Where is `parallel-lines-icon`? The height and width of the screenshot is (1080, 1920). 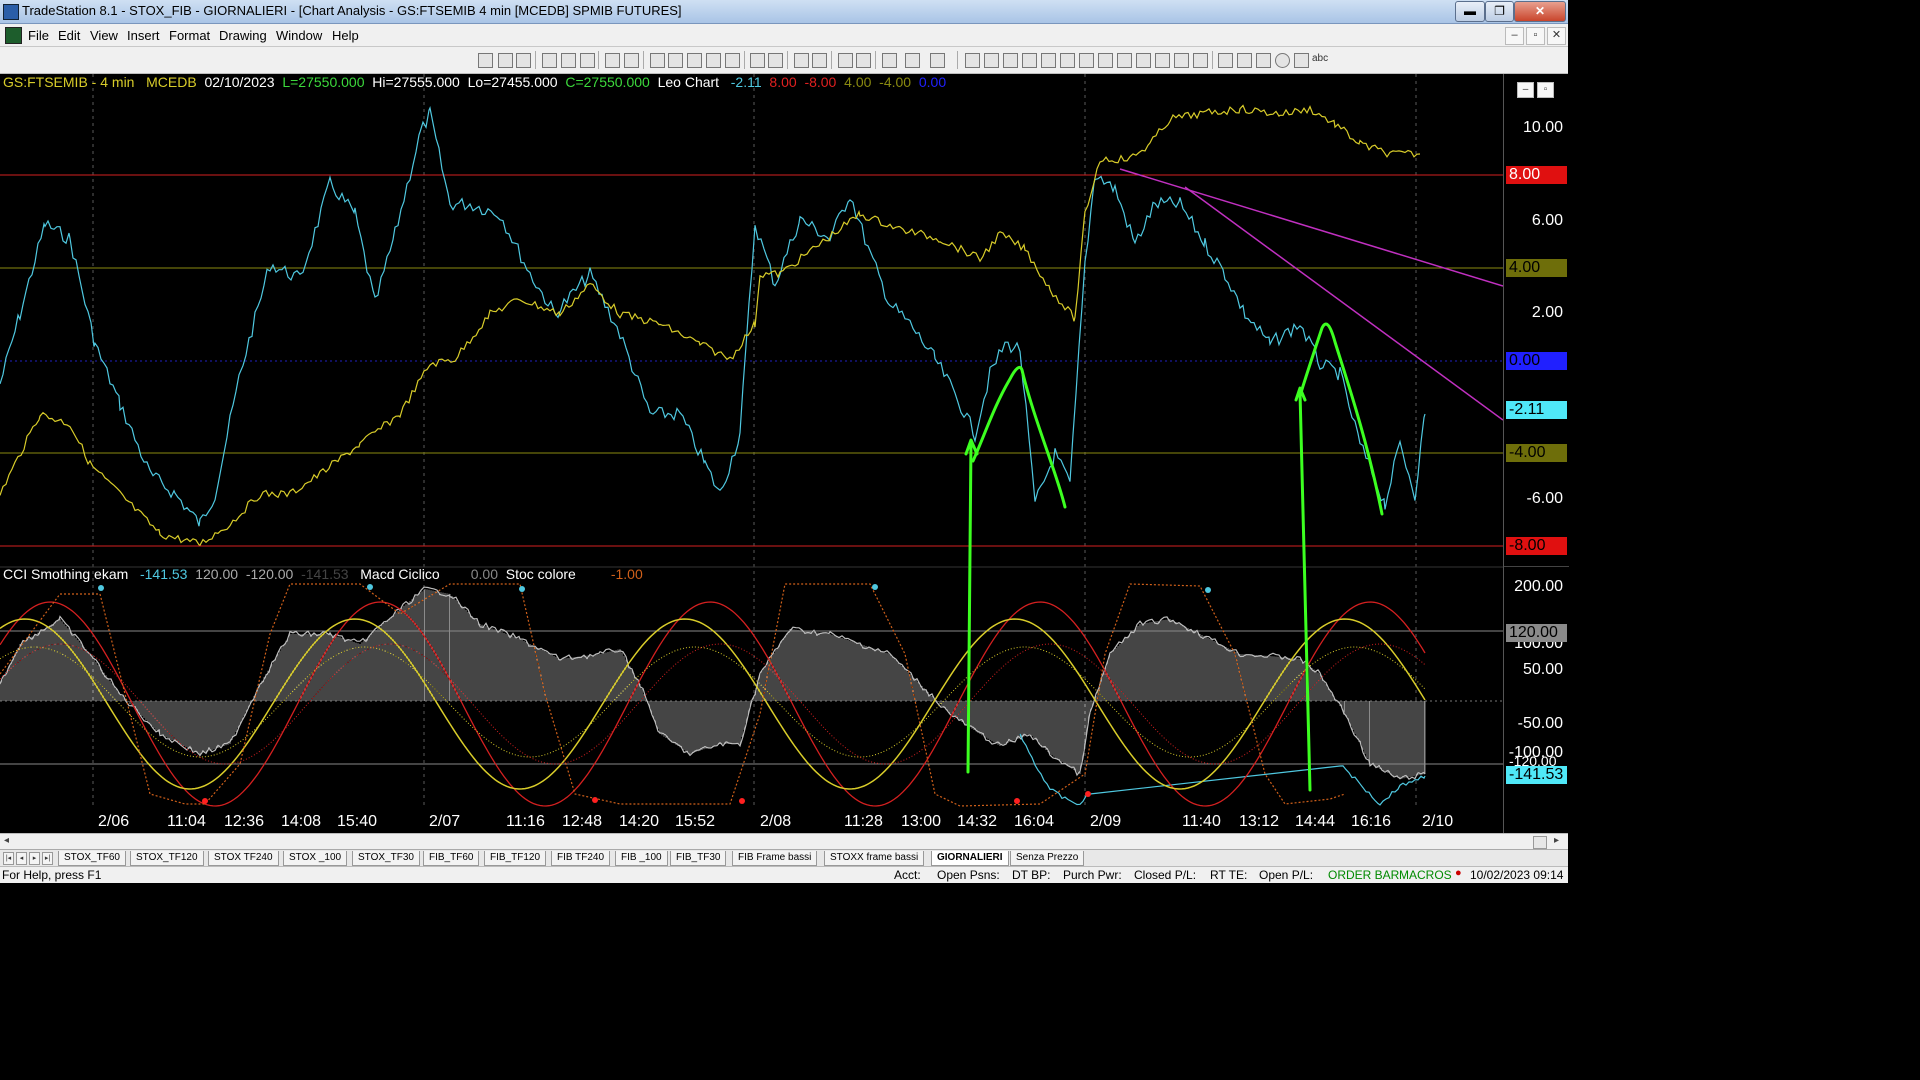 parallel-lines-icon is located at coordinates (1162, 60).